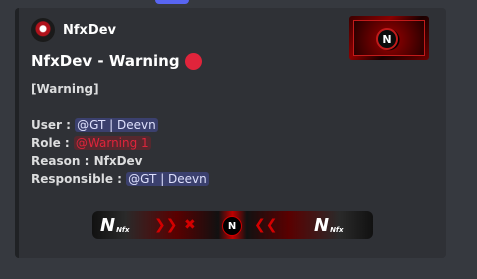 This screenshot has width=477, height=279. Describe the element at coordinates (43, 30) in the screenshot. I see `author-avatar-icon` at that location.